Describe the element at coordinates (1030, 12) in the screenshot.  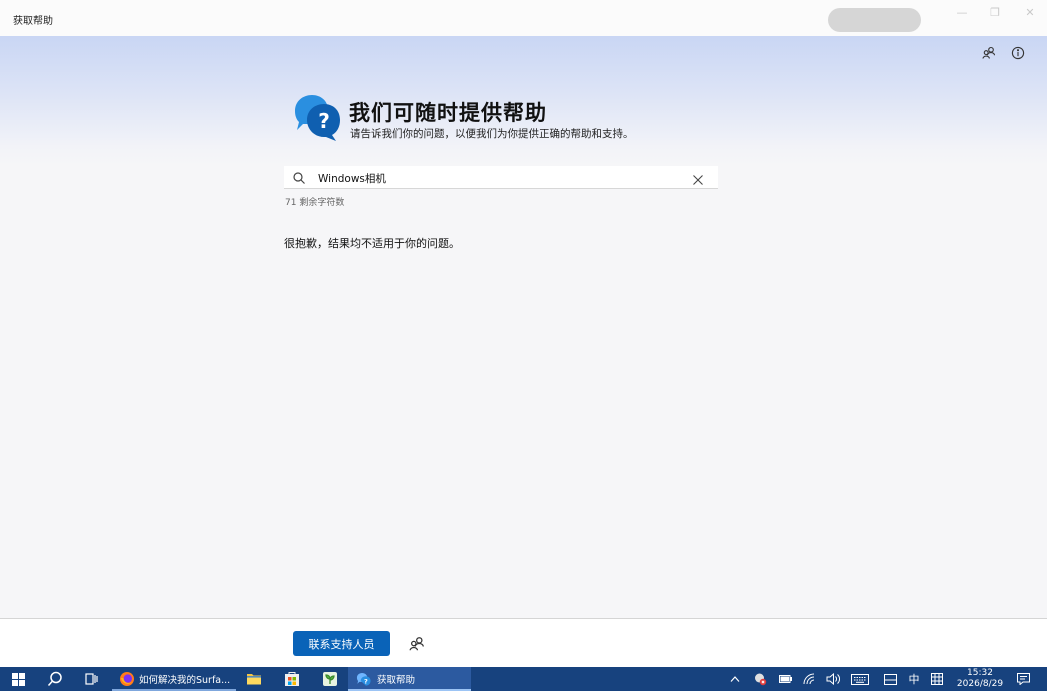
I see `close-button: ✕` at that location.